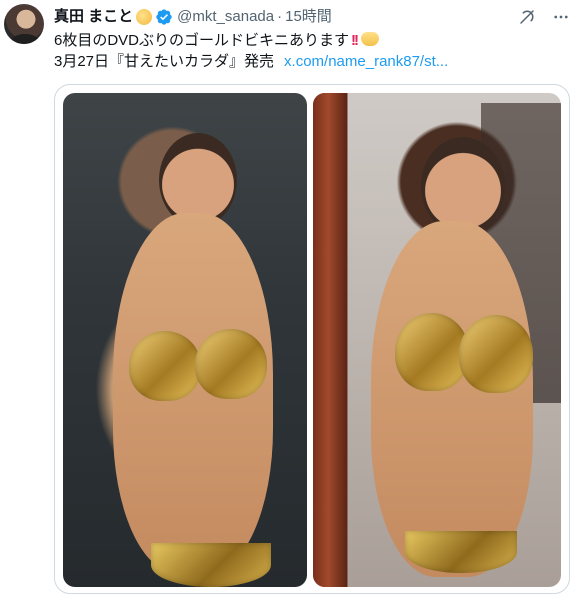 Image resolution: width=580 pixels, height=605 pixels. What do you see at coordinates (25, 39) in the screenshot?
I see `avatar-shoulders` at bounding box center [25, 39].